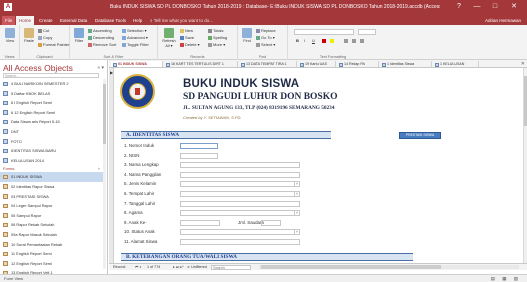  What do you see at coordinates (523, 64) in the screenshot?
I see `close-document-icon: ✕` at bounding box center [523, 64].